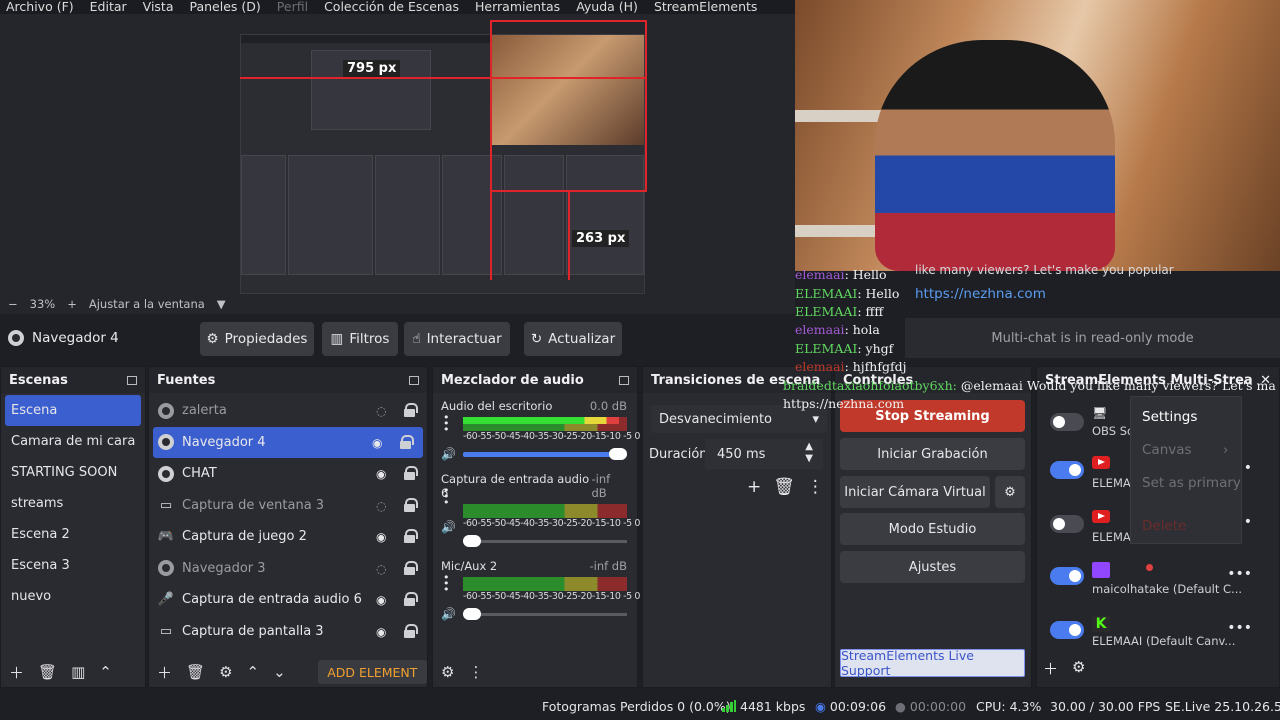  What do you see at coordinates (372, 68) in the screenshot?
I see `width-label: 795 px` at bounding box center [372, 68].